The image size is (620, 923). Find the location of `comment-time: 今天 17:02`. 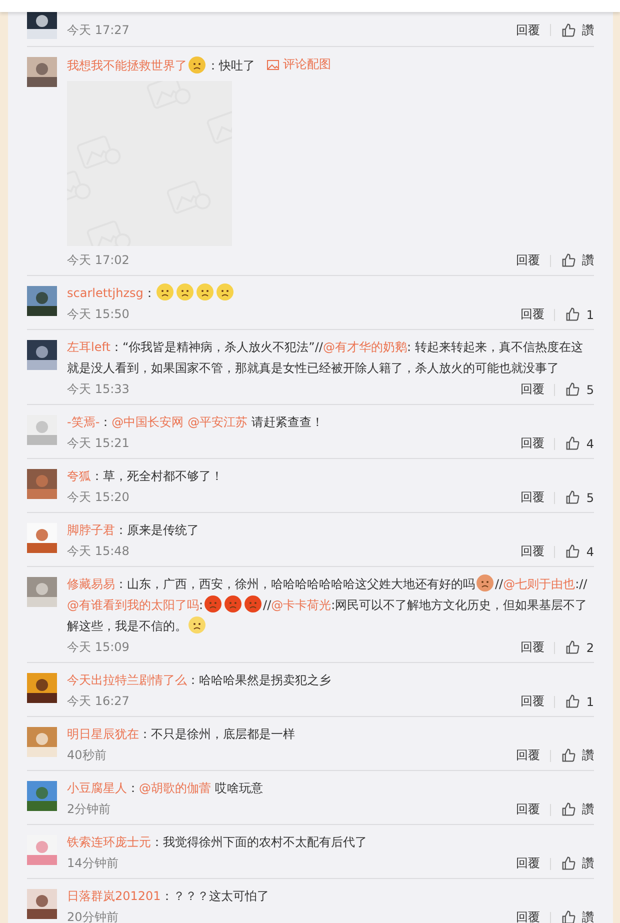

comment-time: 今天 17:02 is located at coordinates (98, 260).